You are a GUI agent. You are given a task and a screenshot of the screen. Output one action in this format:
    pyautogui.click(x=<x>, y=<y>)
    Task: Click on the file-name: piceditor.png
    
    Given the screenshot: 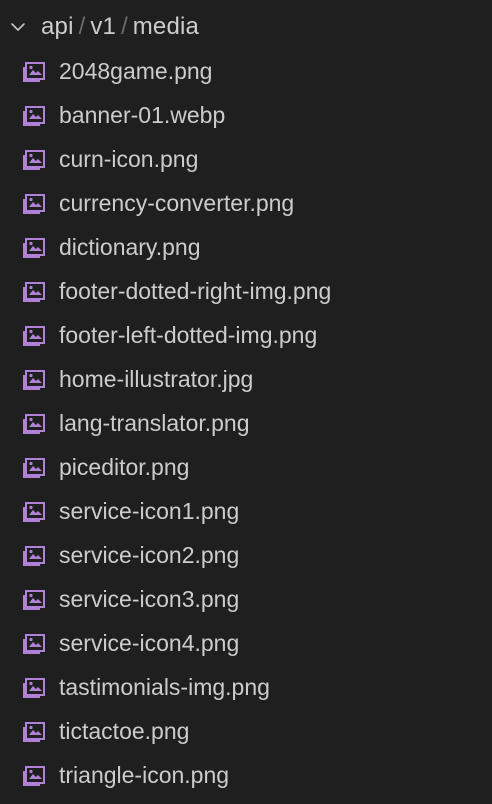 What is the action you would take?
    pyautogui.click(x=124, y=466)
    